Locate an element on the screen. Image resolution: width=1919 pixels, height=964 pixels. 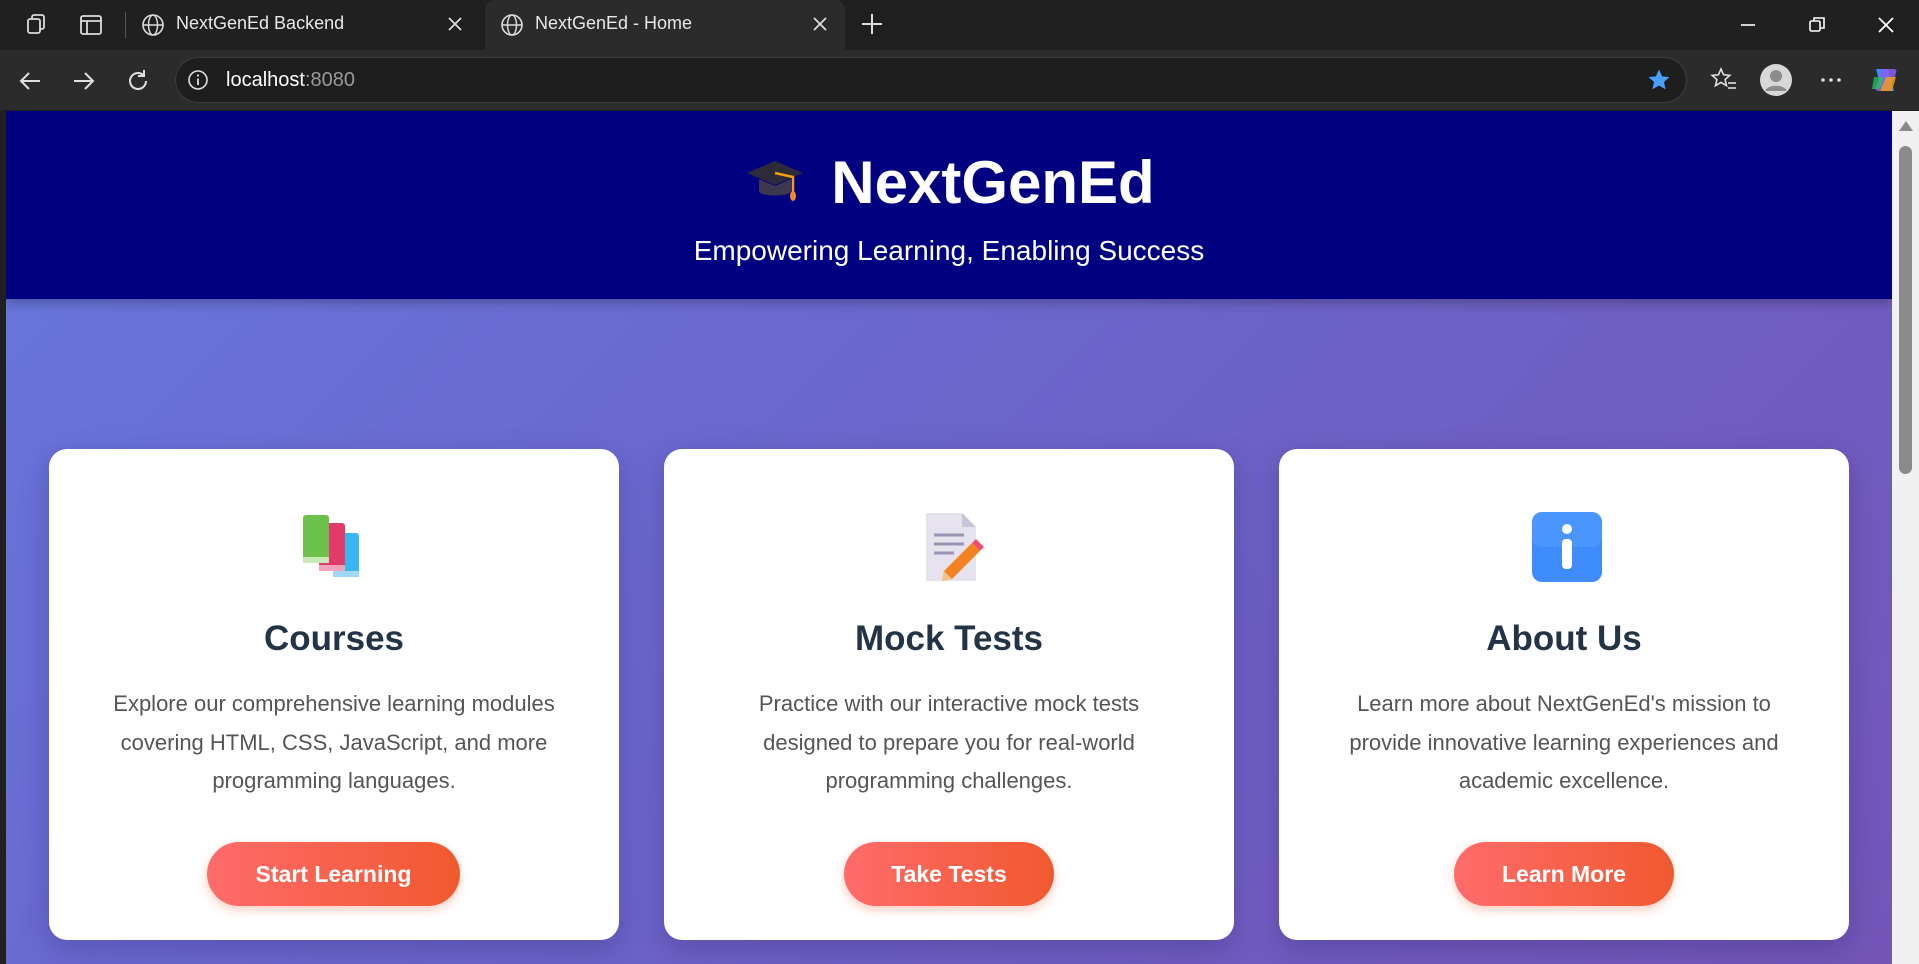
take-tests-button: Take Tests is located at coordinates (949, 874).